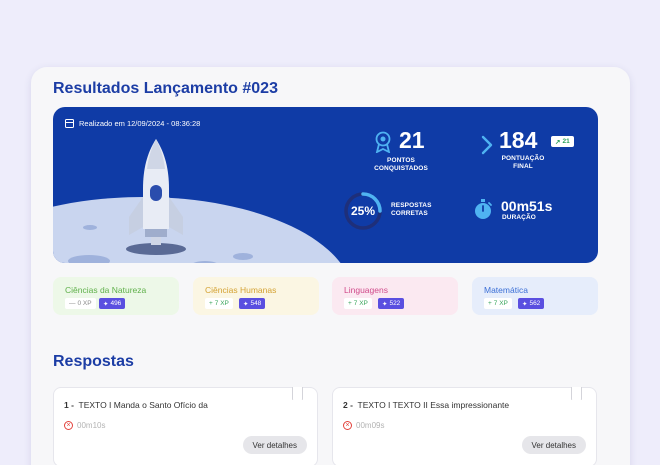  I want to click on score-value: 184, so click(518, 140).